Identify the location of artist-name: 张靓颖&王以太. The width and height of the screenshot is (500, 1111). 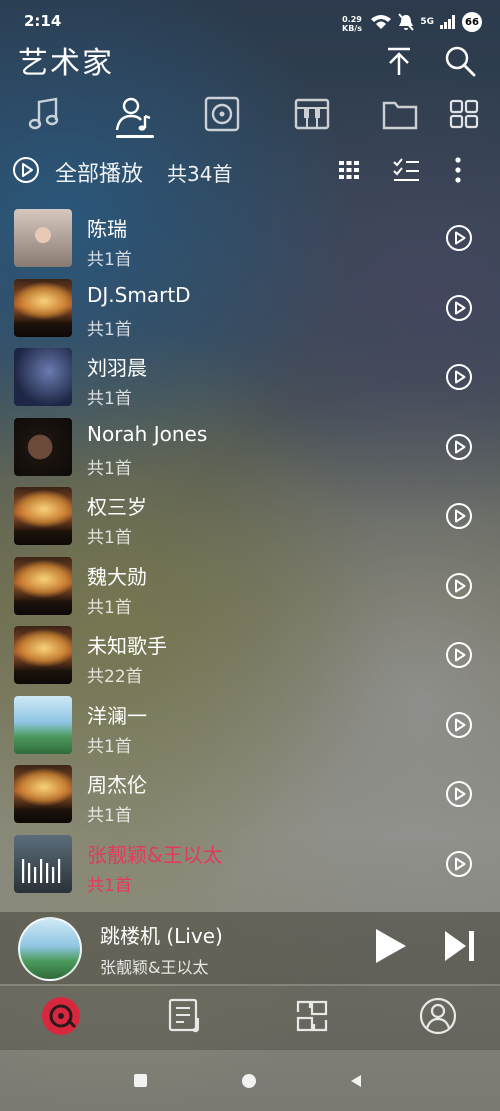
(155, 854).